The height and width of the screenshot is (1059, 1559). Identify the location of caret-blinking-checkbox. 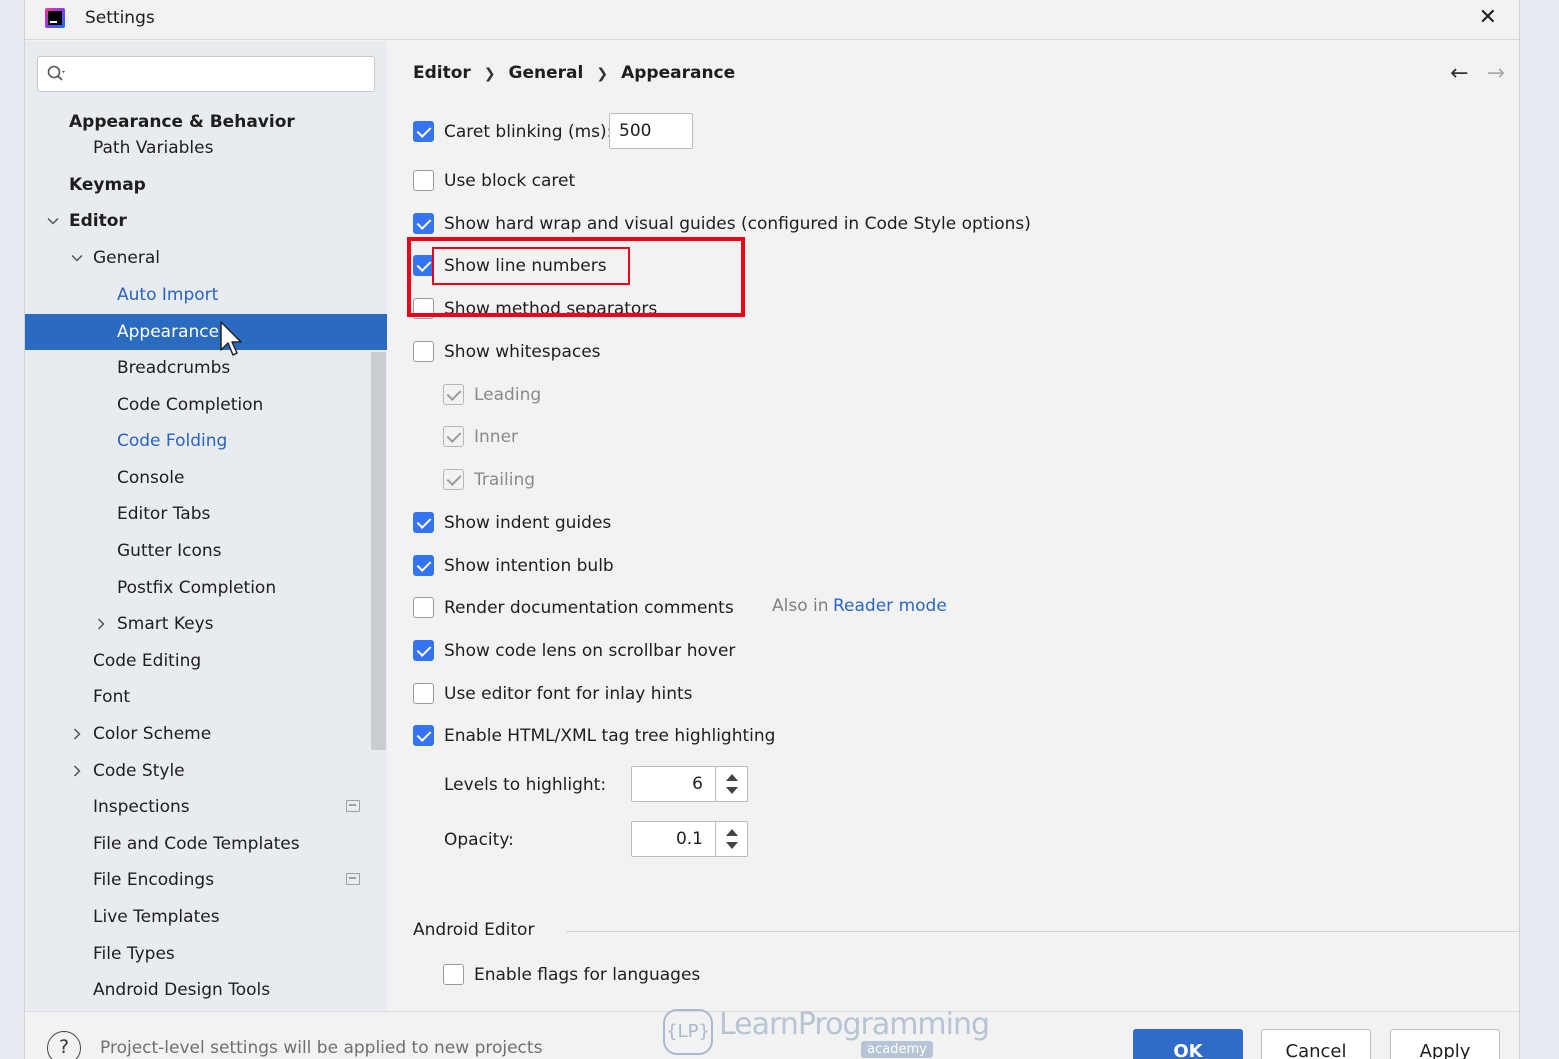
(423, 131).